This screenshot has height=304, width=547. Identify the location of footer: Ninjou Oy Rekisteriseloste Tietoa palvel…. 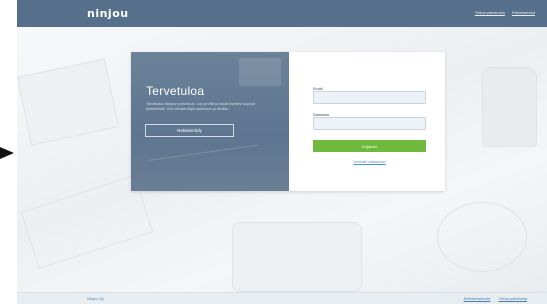
(282, 298).